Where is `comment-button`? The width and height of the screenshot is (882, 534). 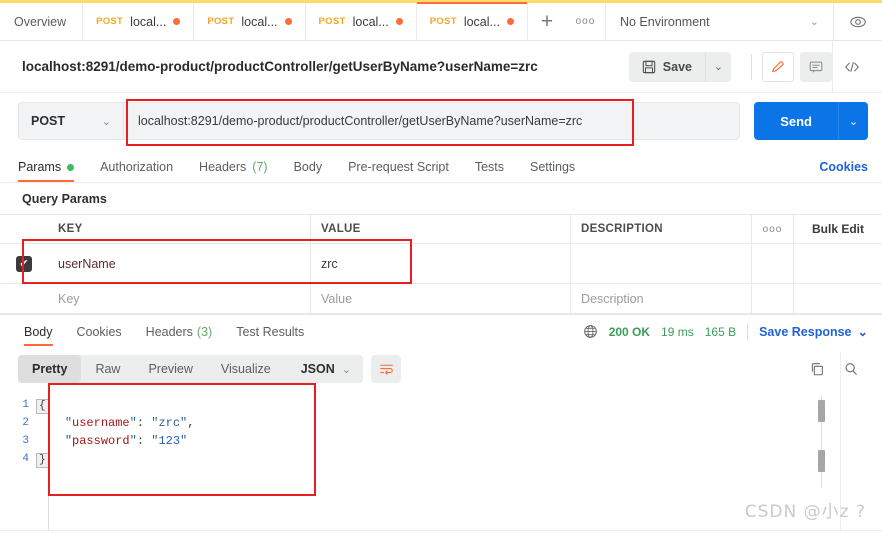 comment-button is located at coordinates (816, 66).